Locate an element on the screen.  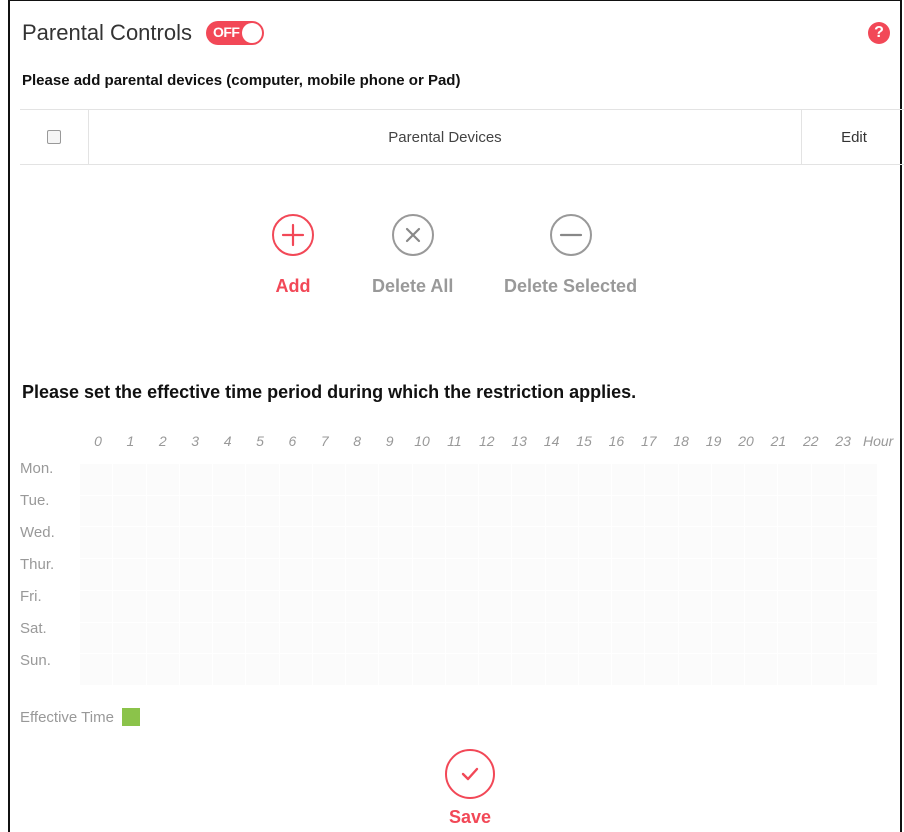
save-button: Save is located at coordinates (470, 788).